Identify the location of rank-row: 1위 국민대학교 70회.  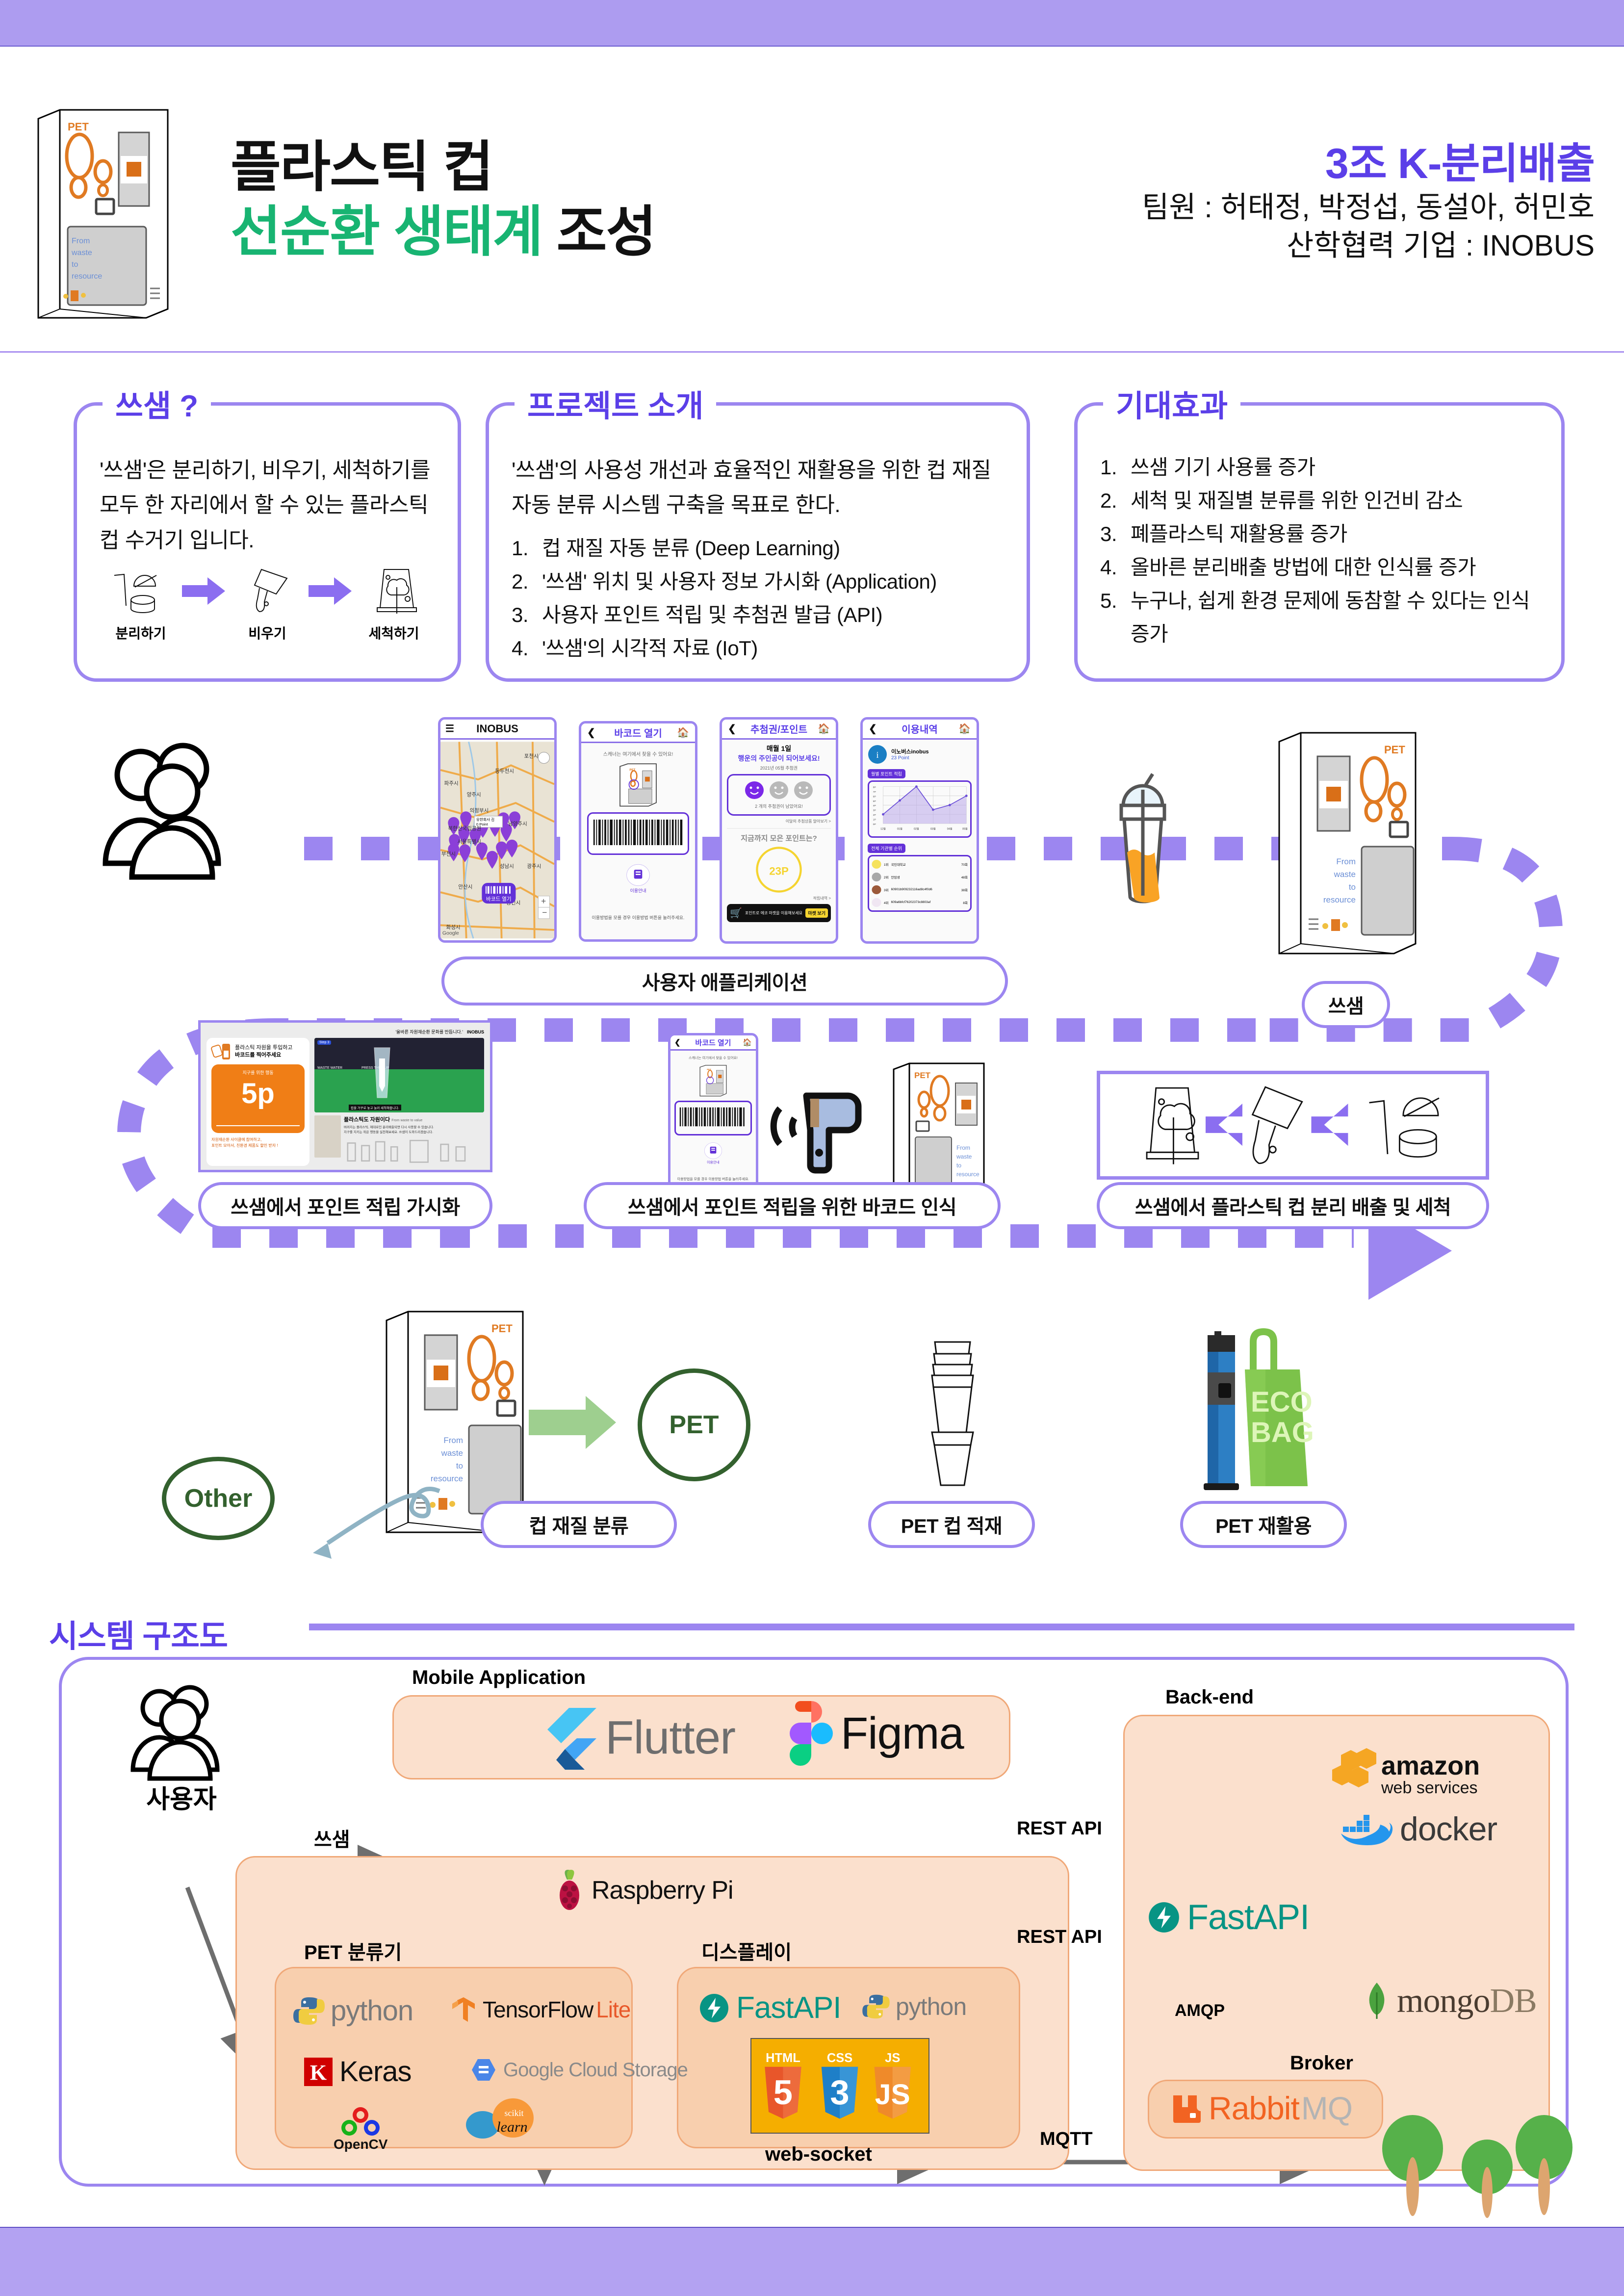
(920, 864).